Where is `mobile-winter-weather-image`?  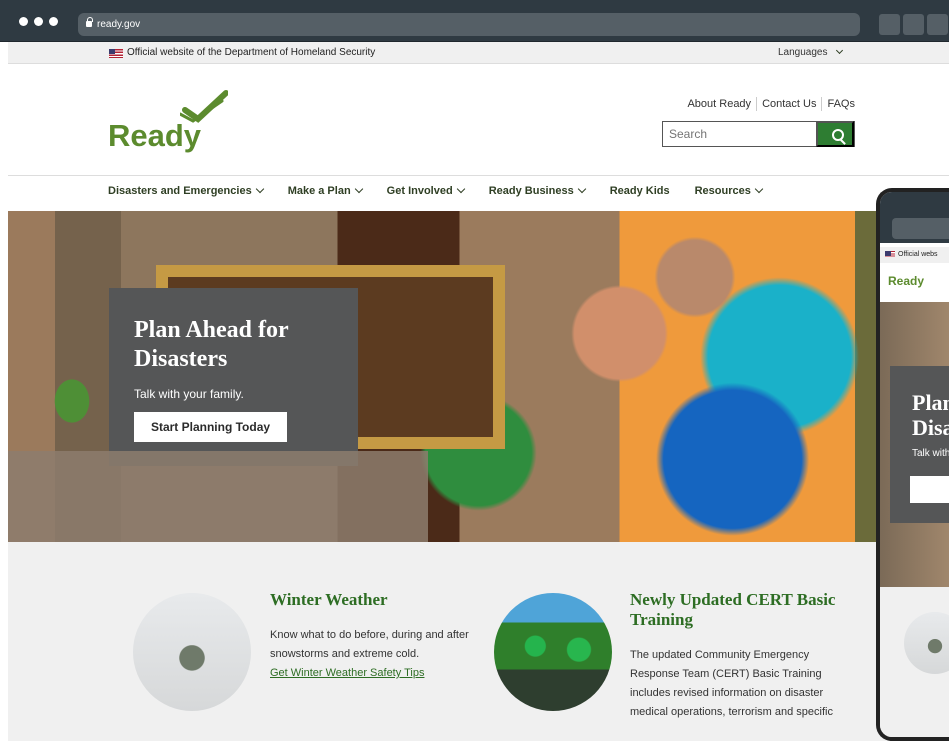 mobile-winter-weather-image is located at coordinates (926, 643).